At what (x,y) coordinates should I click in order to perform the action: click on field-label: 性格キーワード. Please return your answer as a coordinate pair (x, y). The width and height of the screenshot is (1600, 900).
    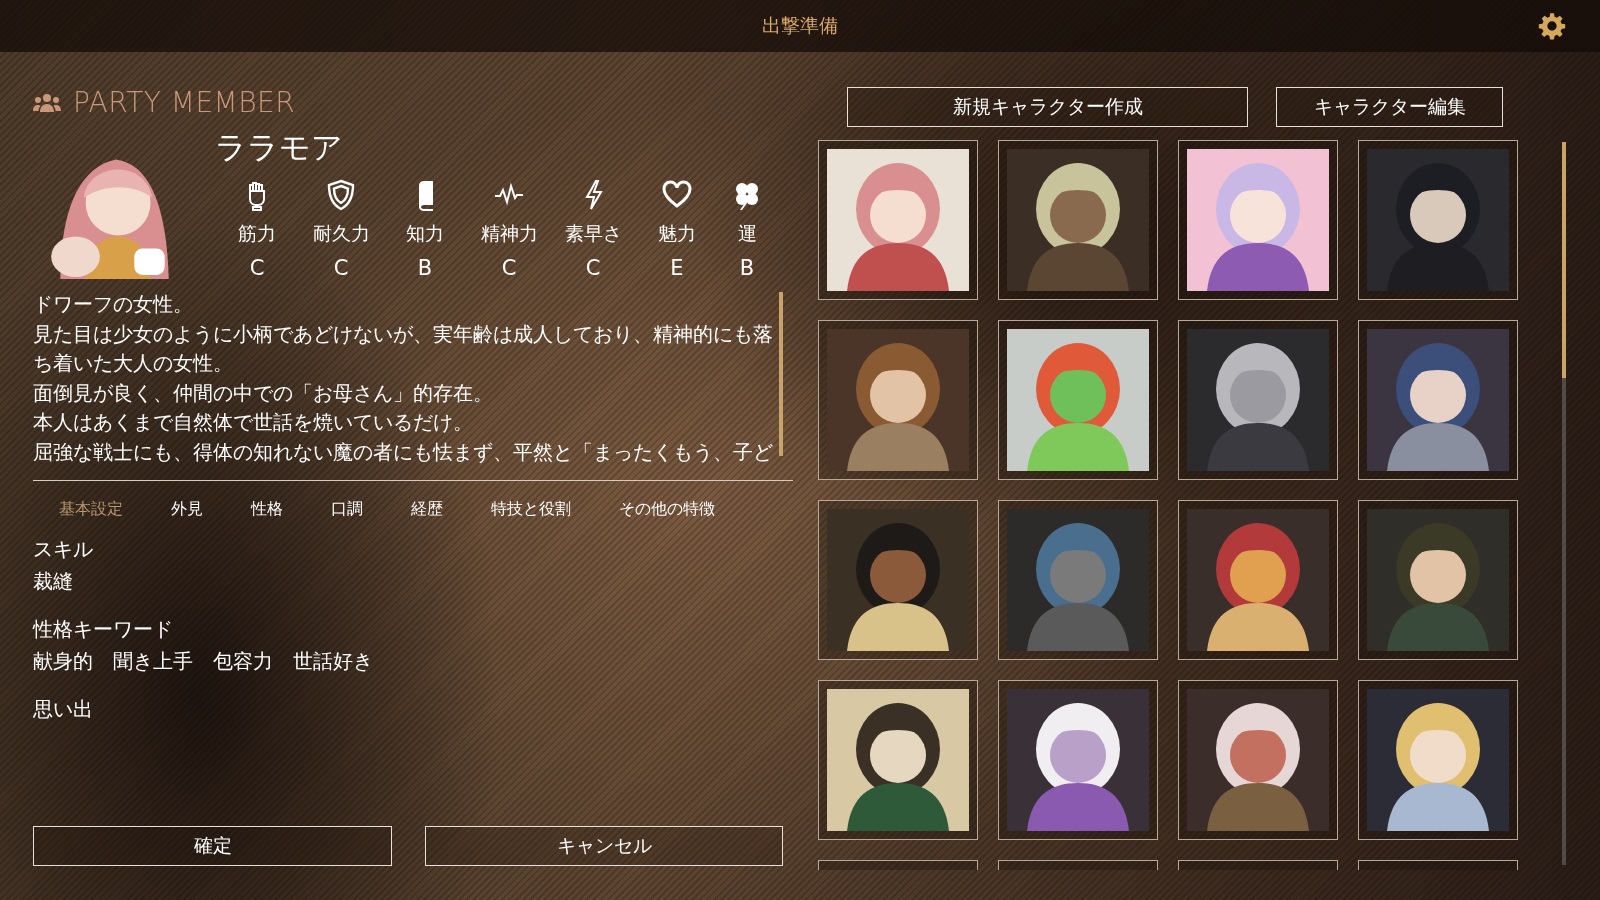
    Looking at the image, I should click on (103, 629).